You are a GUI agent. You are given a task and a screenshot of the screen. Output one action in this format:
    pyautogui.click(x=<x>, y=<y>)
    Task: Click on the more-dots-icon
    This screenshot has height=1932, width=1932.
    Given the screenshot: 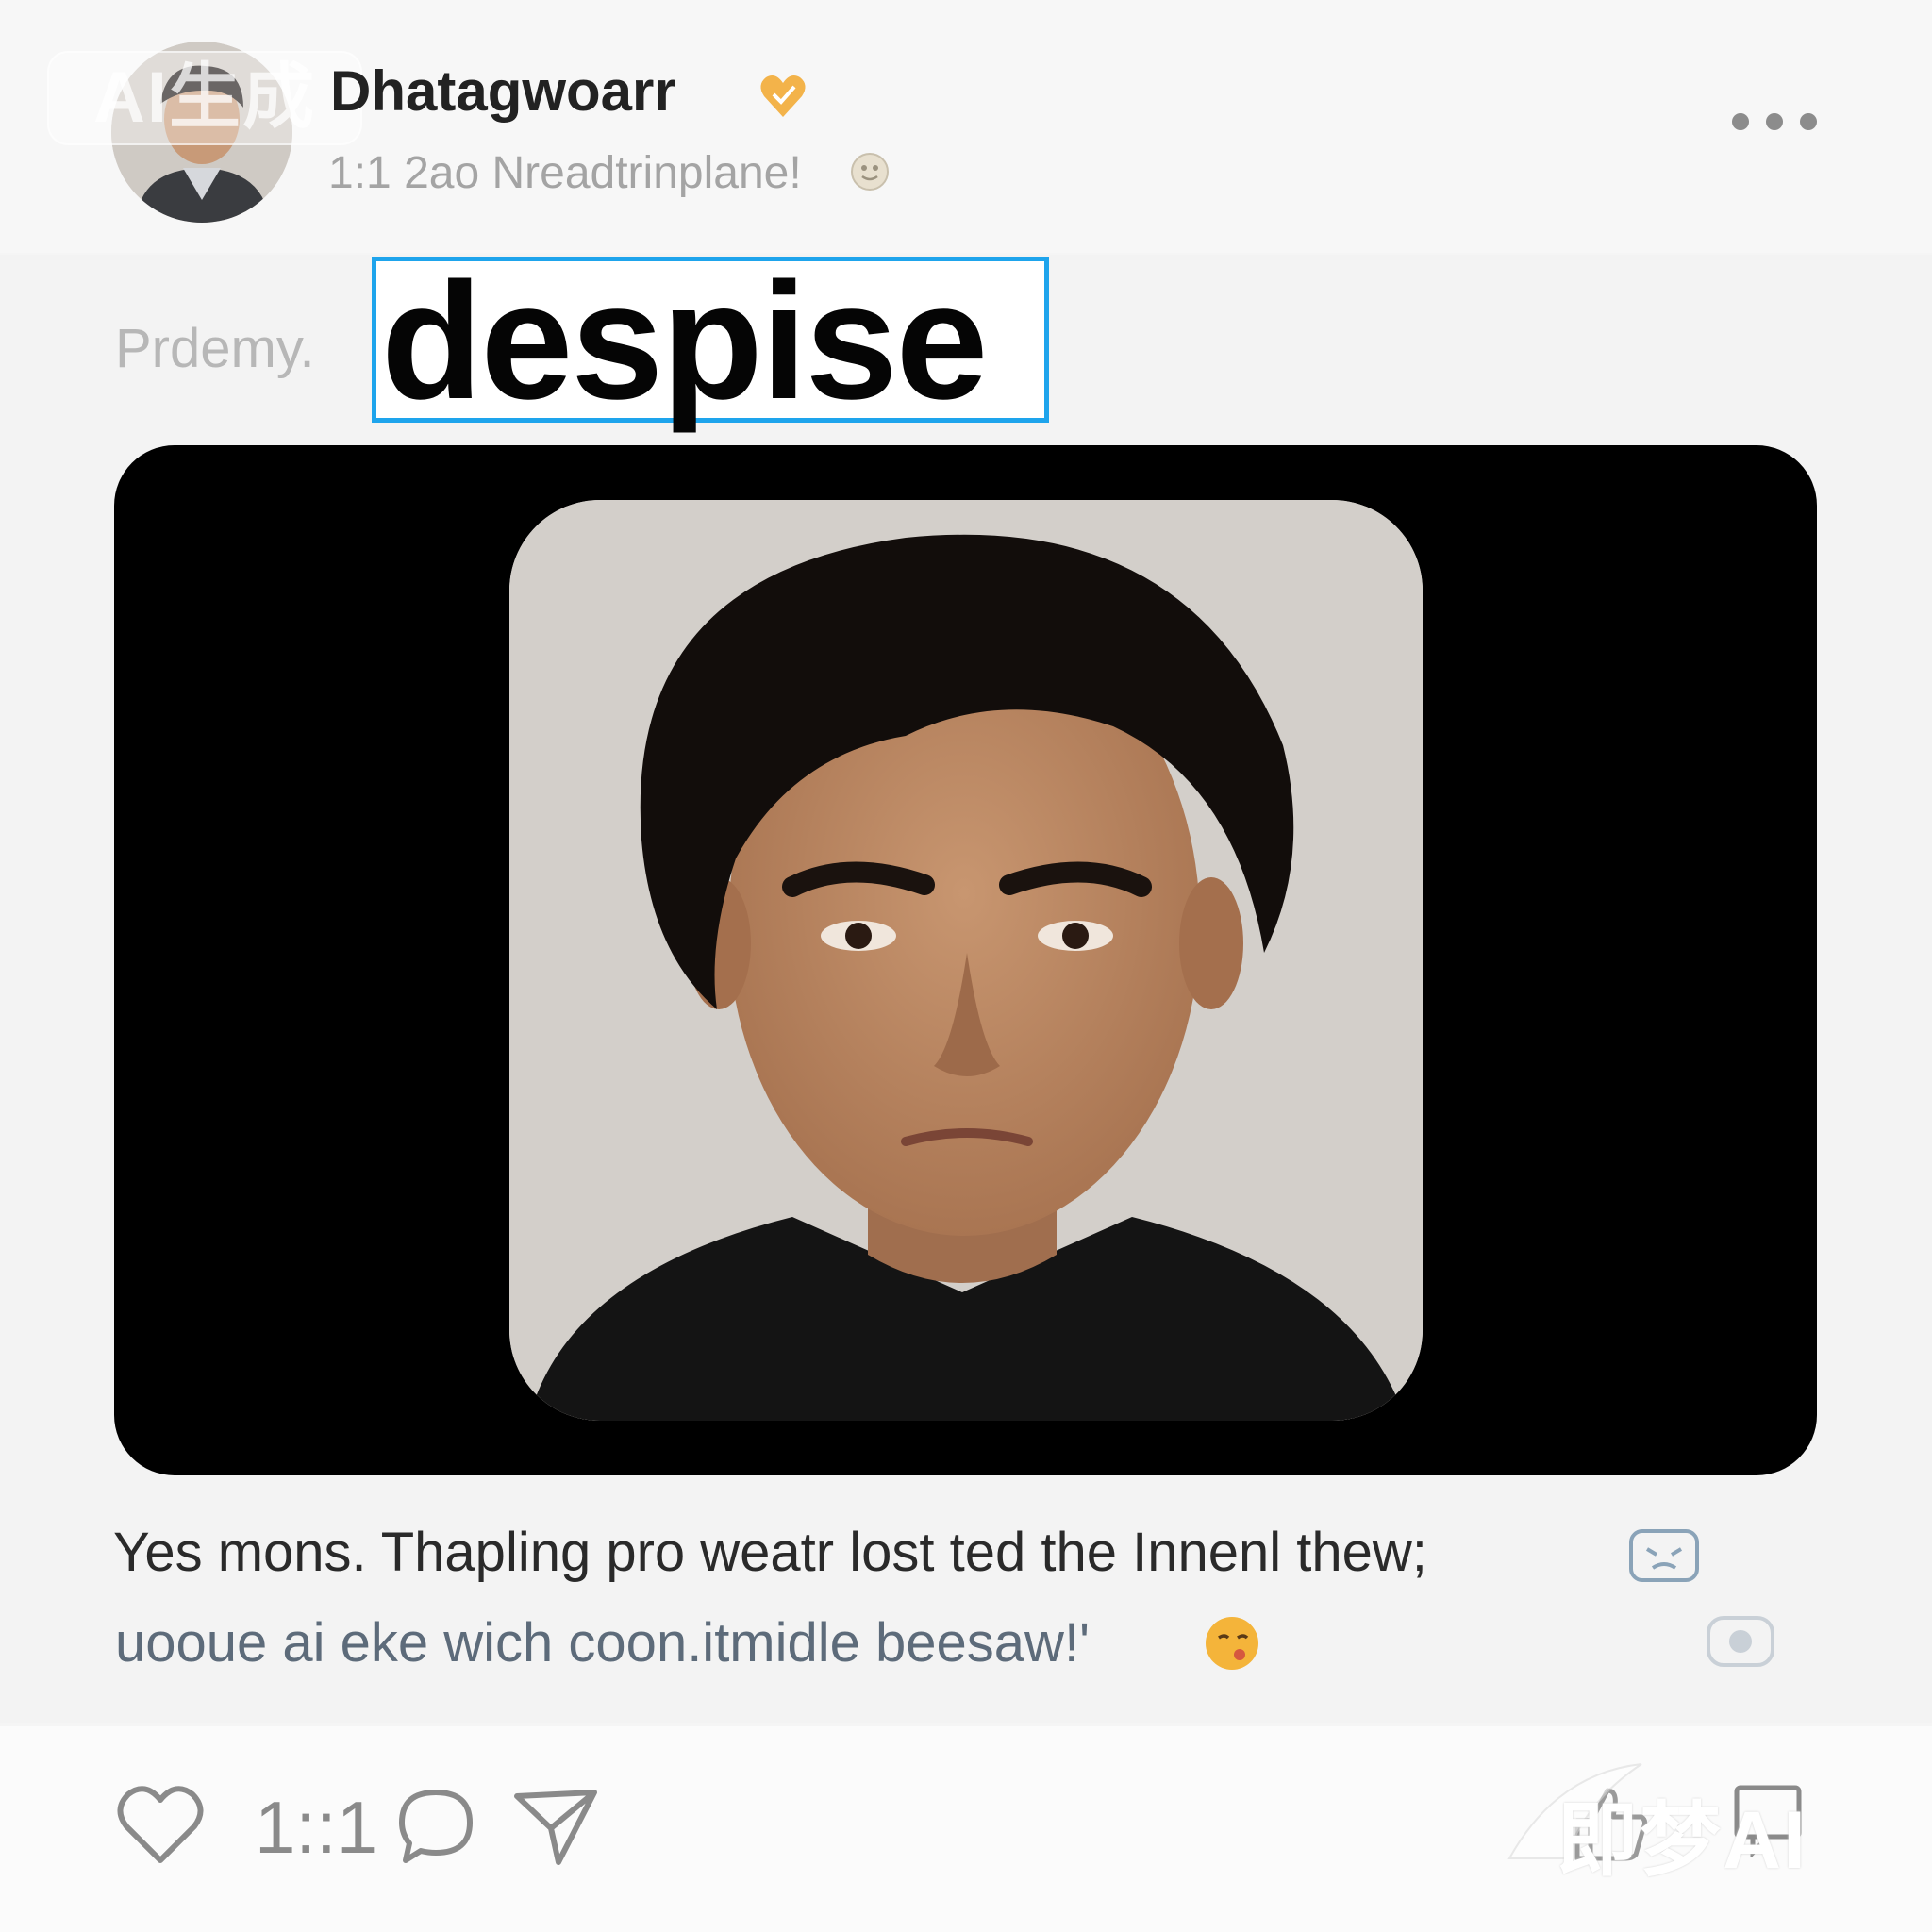 What is the action you would take?
    pyautogui.click(x=1775, y=122)
    